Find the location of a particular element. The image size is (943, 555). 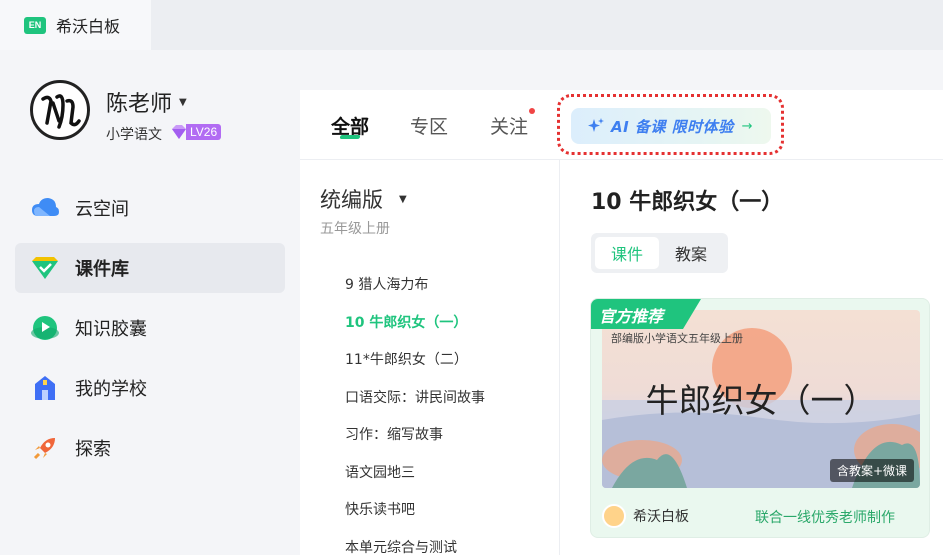

title-bar: EN 希沃白板 is located at coordinates (471, 25).